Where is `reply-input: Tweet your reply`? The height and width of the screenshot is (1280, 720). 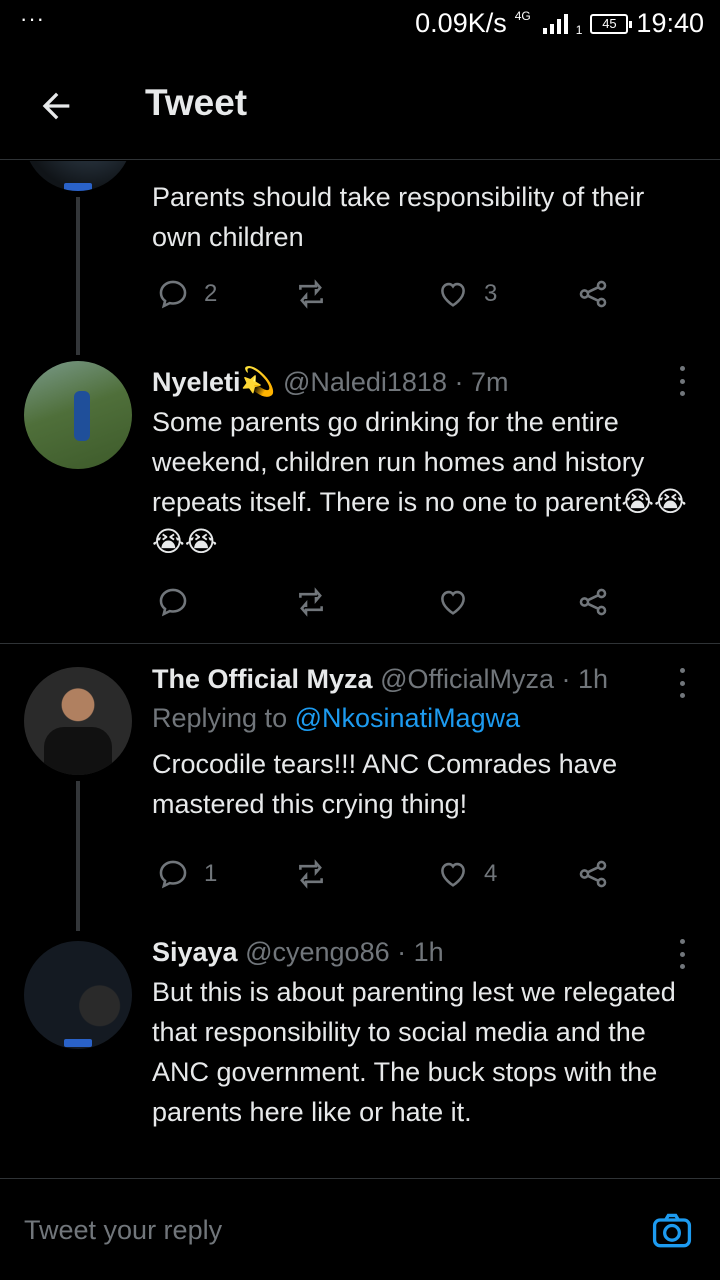
reply-input: Tweet your reply is located at coordinates (123, 1230).